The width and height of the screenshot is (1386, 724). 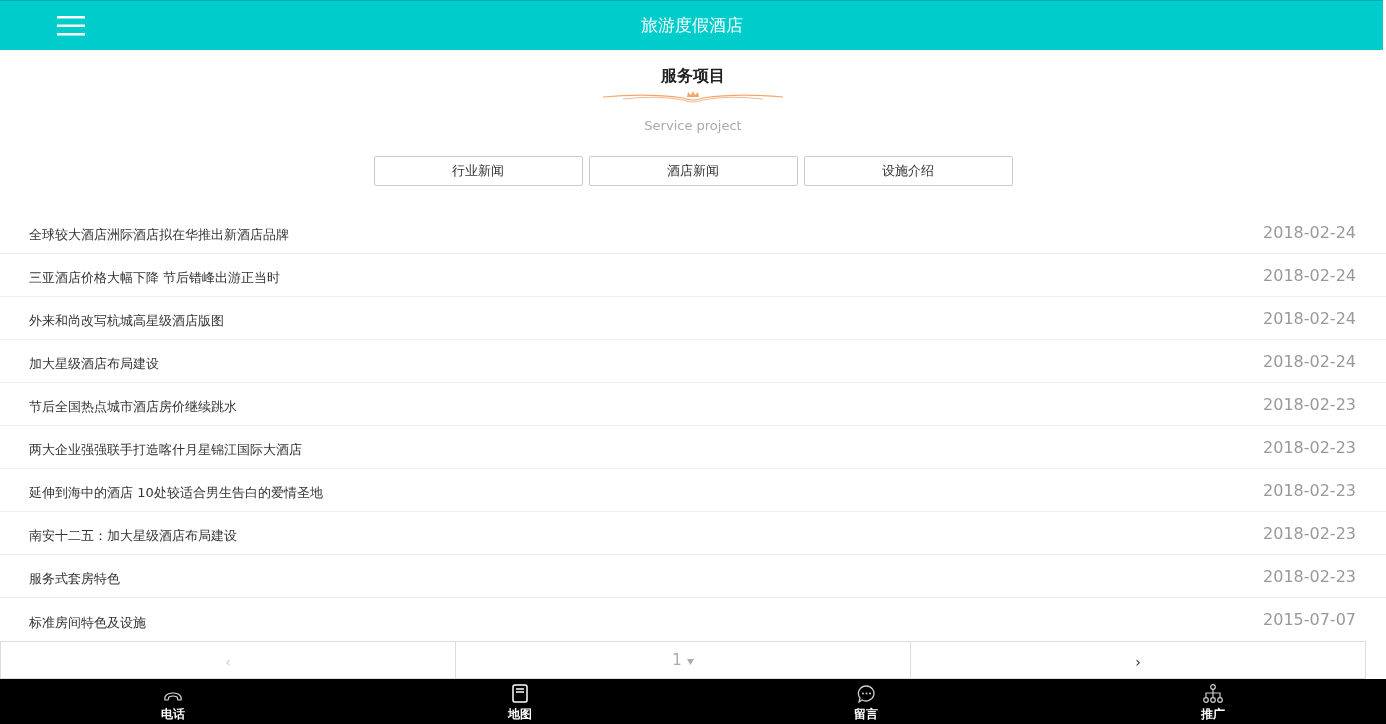 I want to click on message-nav-button: 留言, so click(x=866, y=701).